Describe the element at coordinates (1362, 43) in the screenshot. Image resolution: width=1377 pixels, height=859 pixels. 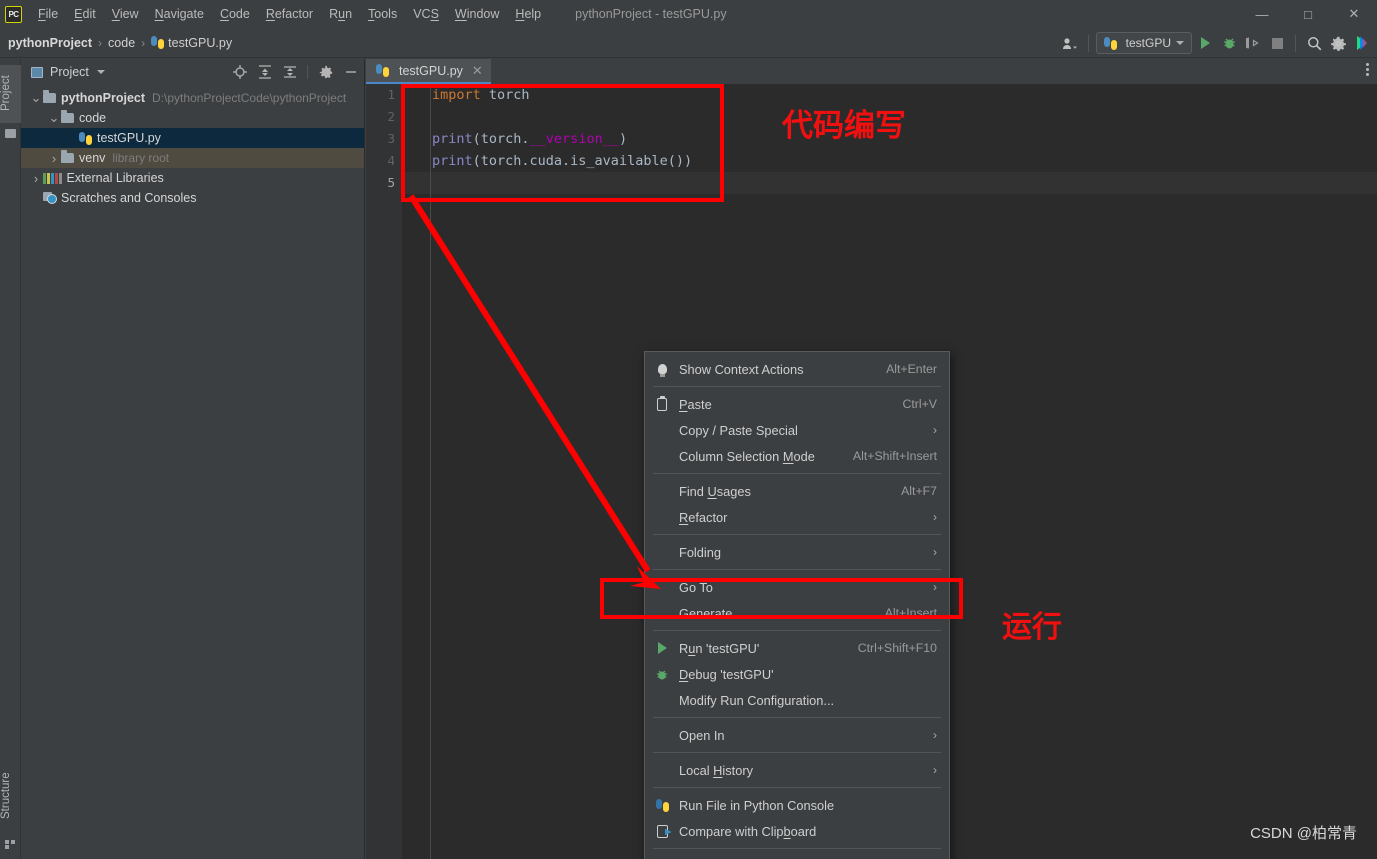
I see `ide-assistant-icon` at that location.